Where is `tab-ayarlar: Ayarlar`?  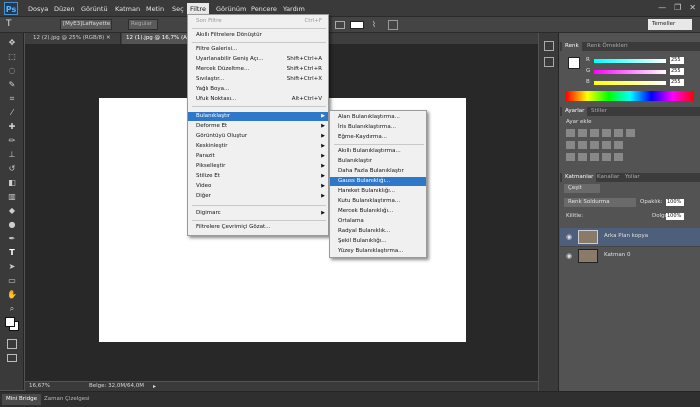 tab-ayarlar: Ayarlar is located at coordinates (575, 111).